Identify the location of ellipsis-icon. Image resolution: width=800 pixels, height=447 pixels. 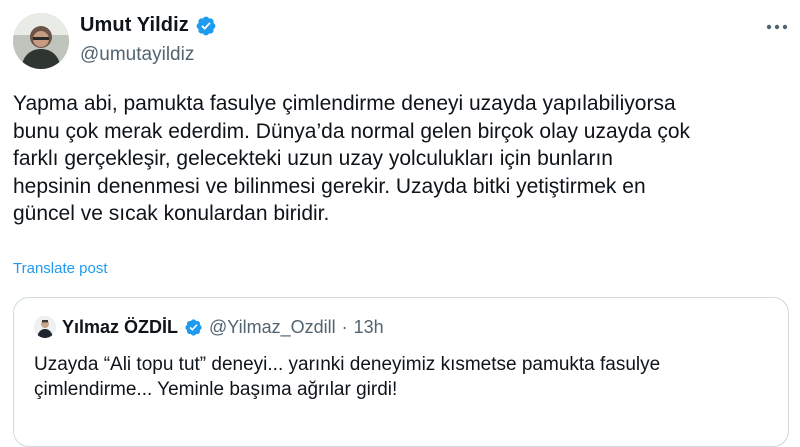
(777, 27).